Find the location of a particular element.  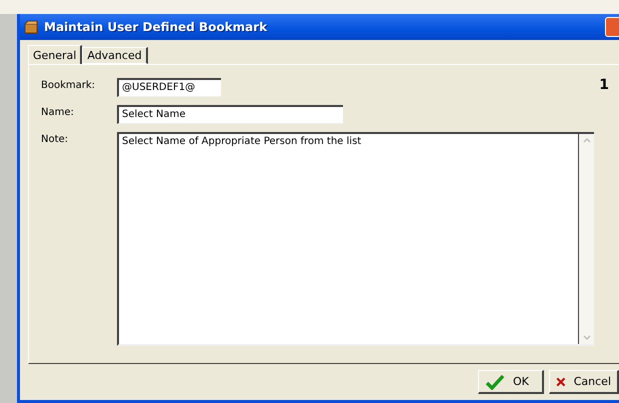

tab: General is located at coordinates (55, 54).